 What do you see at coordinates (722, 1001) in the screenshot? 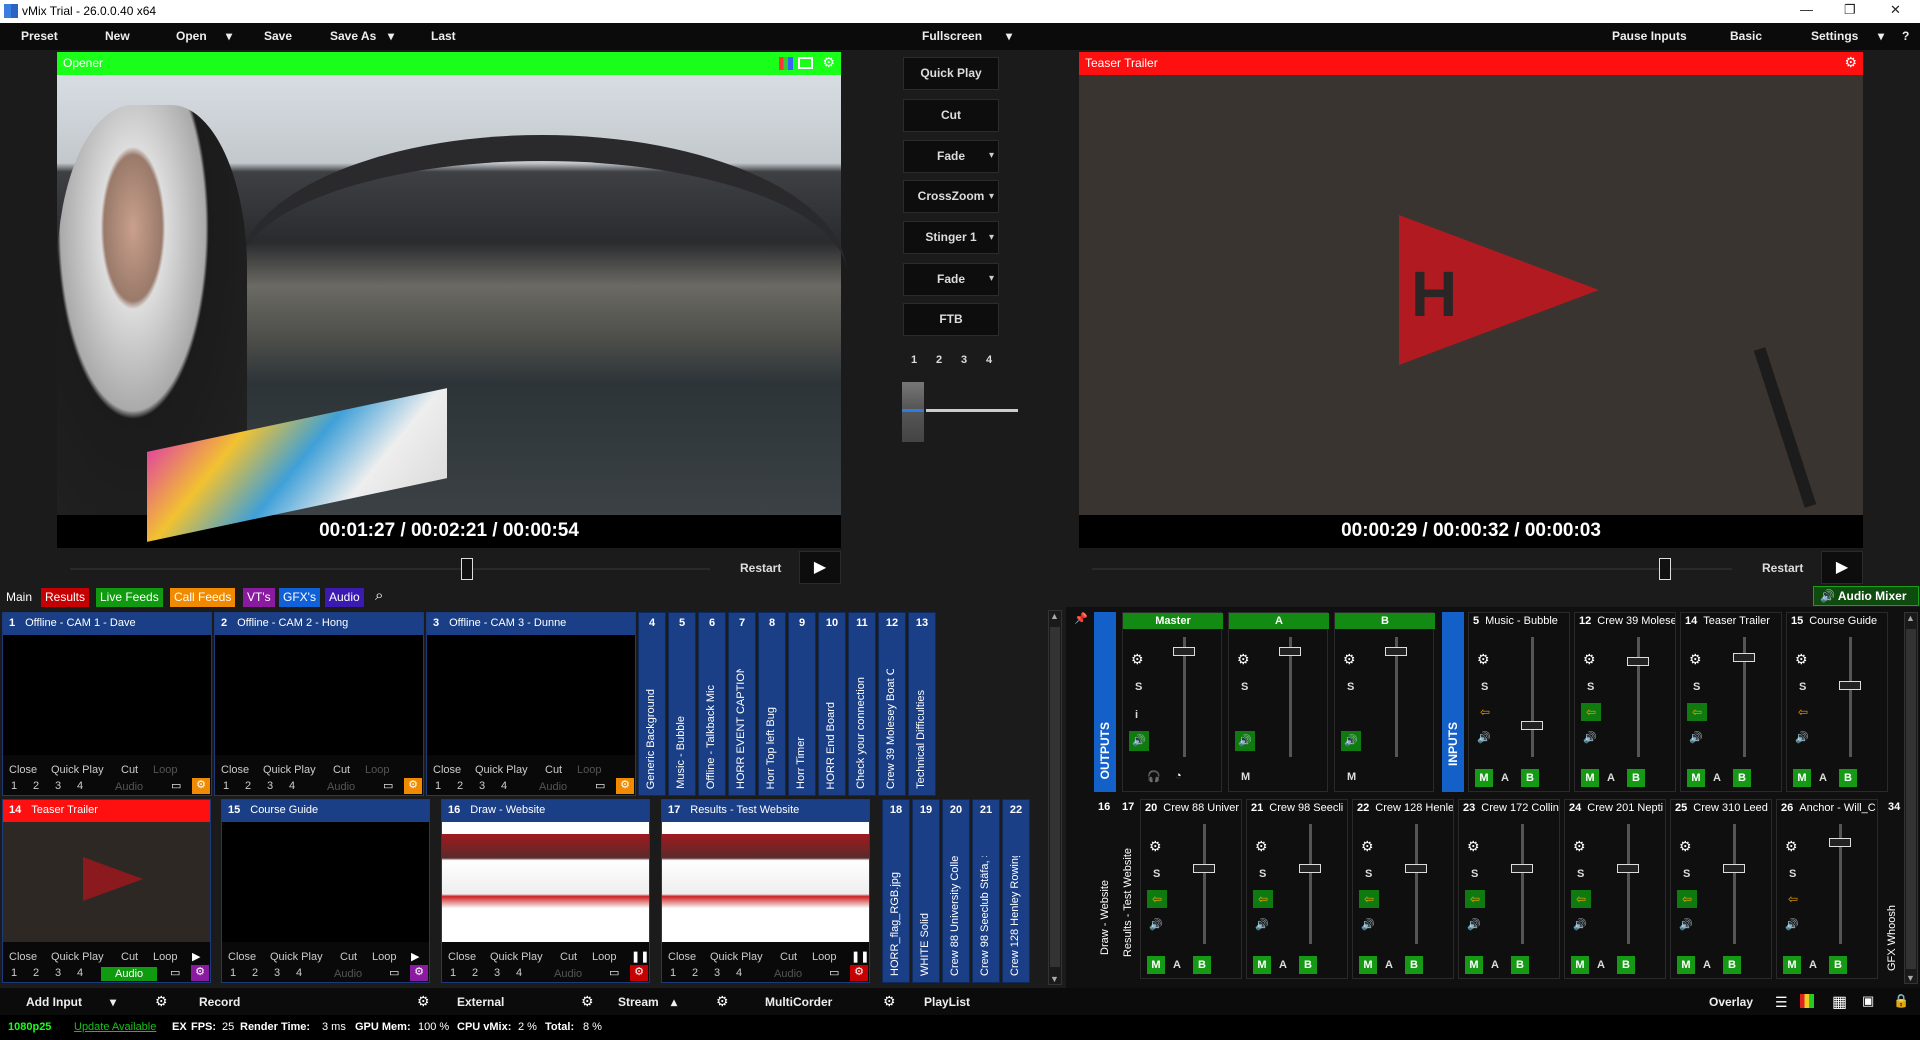
I see `multicorder-settings-gear-icon: ⚙` at bounding box center [722, 1001].